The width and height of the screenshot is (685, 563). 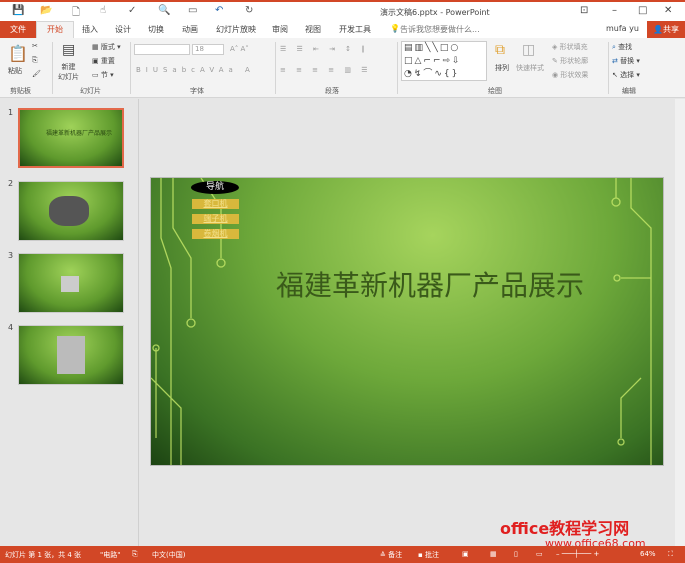 What do you see at coordinates (35, 46) in the screenshot?
I see `cut-icon: ✂` at bounding box center [35, 46].